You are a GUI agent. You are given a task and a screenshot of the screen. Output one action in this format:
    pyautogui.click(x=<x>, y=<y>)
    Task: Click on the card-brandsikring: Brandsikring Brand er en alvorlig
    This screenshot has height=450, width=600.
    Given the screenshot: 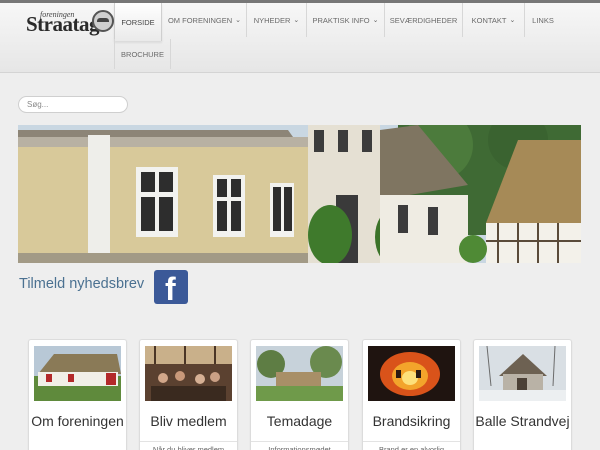 What is the action you would take?
    pyautogui.click(x=411, y=394)
    